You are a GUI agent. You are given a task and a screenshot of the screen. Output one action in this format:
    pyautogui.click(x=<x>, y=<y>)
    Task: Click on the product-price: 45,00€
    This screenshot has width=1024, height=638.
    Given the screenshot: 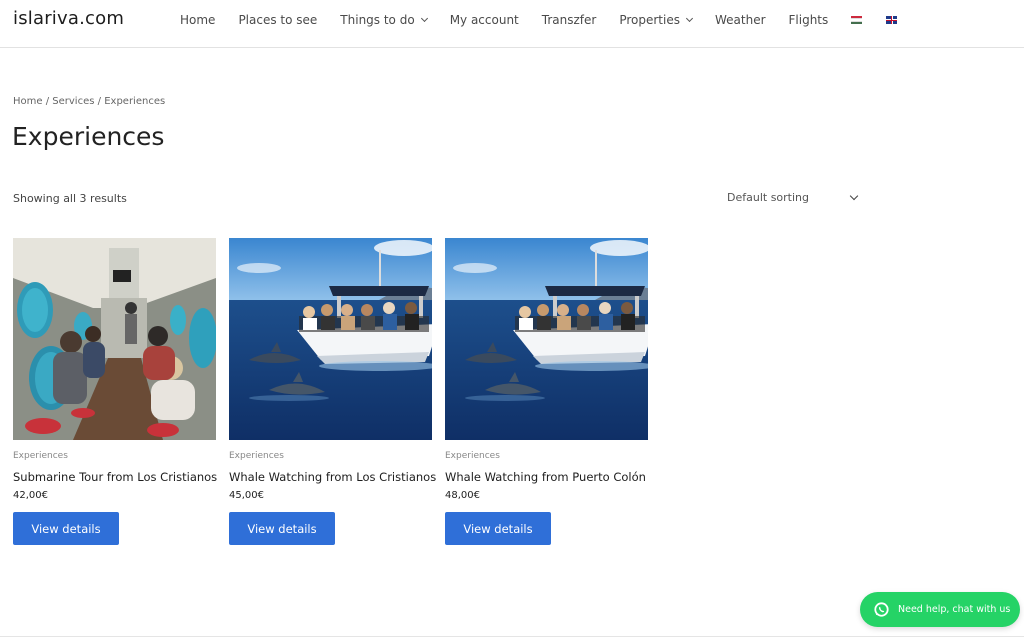 What is the action you would take?
    pyautogui.click(x=246, y=495)
    